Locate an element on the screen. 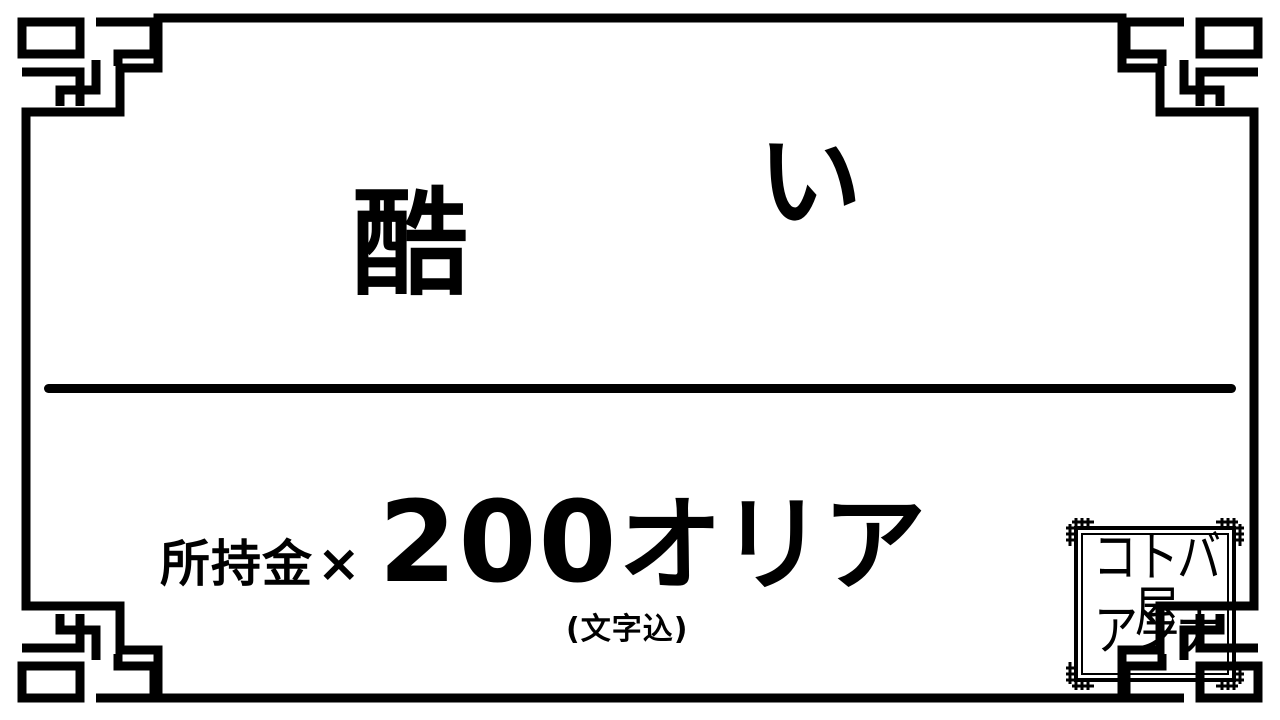 This screenshot has height=720, width=1280. divider-line is located at coordinates (640, 388).